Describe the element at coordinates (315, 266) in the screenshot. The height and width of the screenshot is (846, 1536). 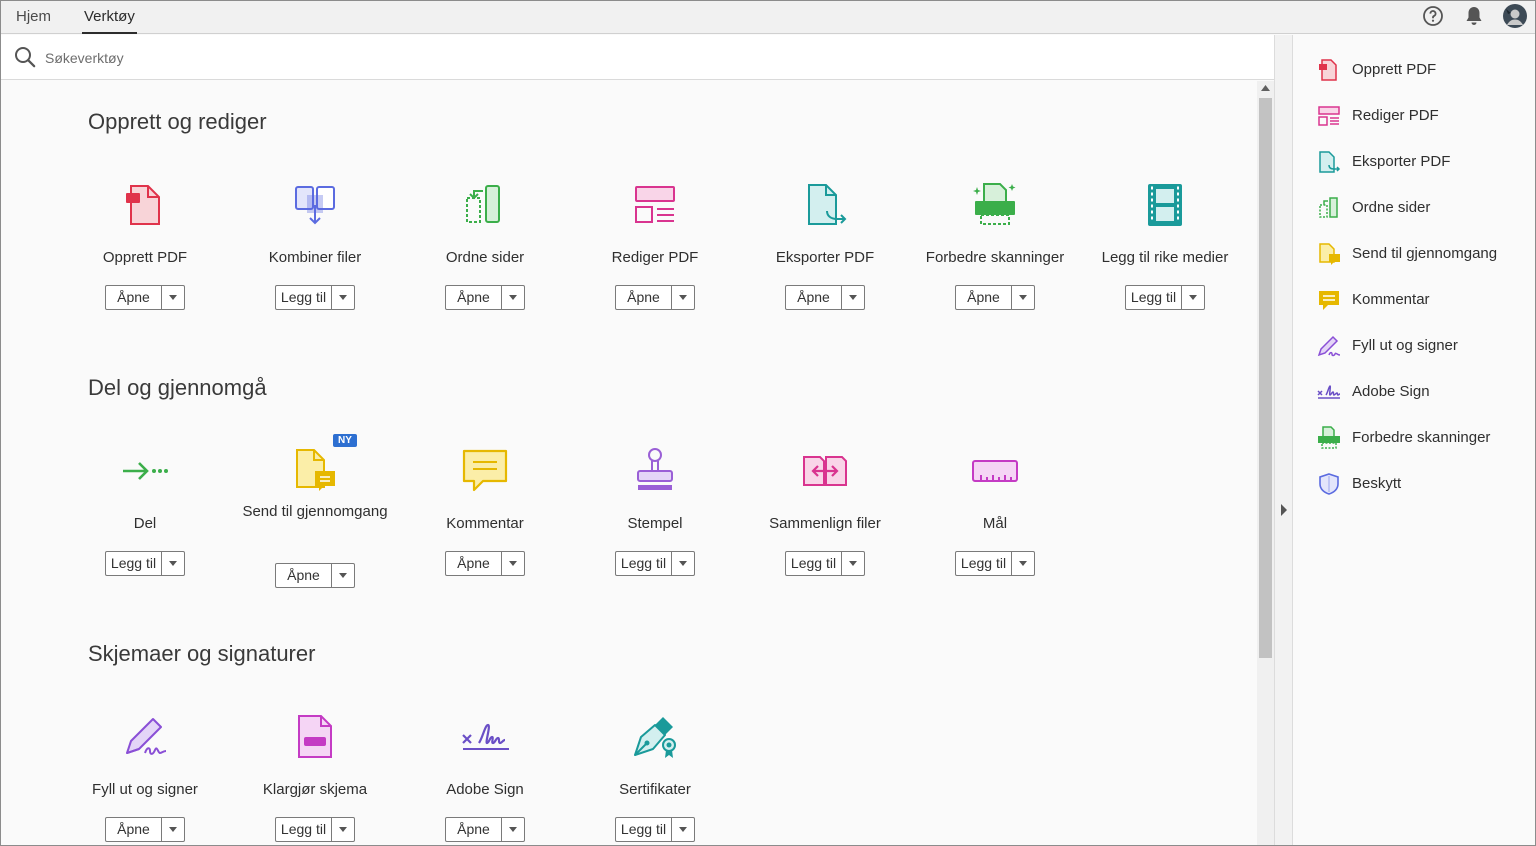
I see `tool-combine-files: Kombiner filer Legg til` at that location.